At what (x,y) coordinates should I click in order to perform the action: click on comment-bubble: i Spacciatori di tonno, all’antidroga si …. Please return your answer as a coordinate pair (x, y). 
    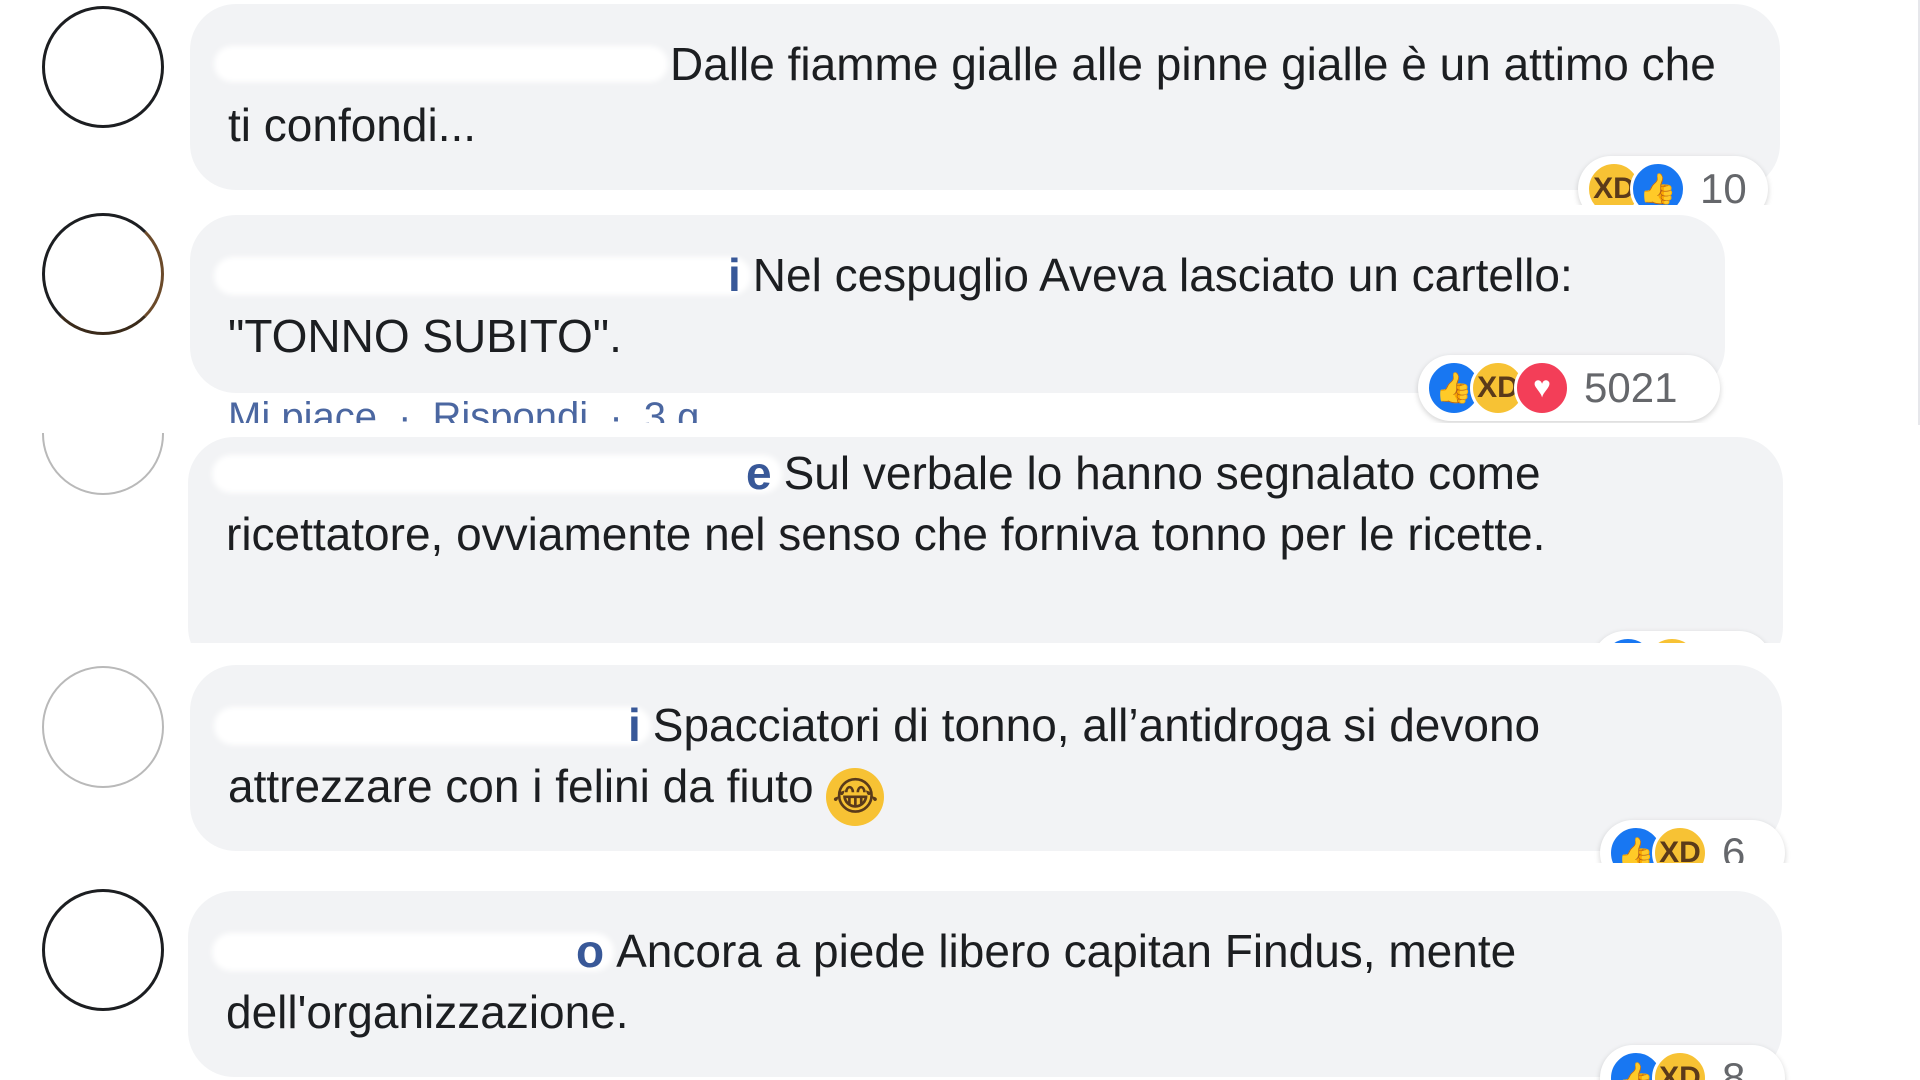
    Looking at the image, I should click on (986, 758).